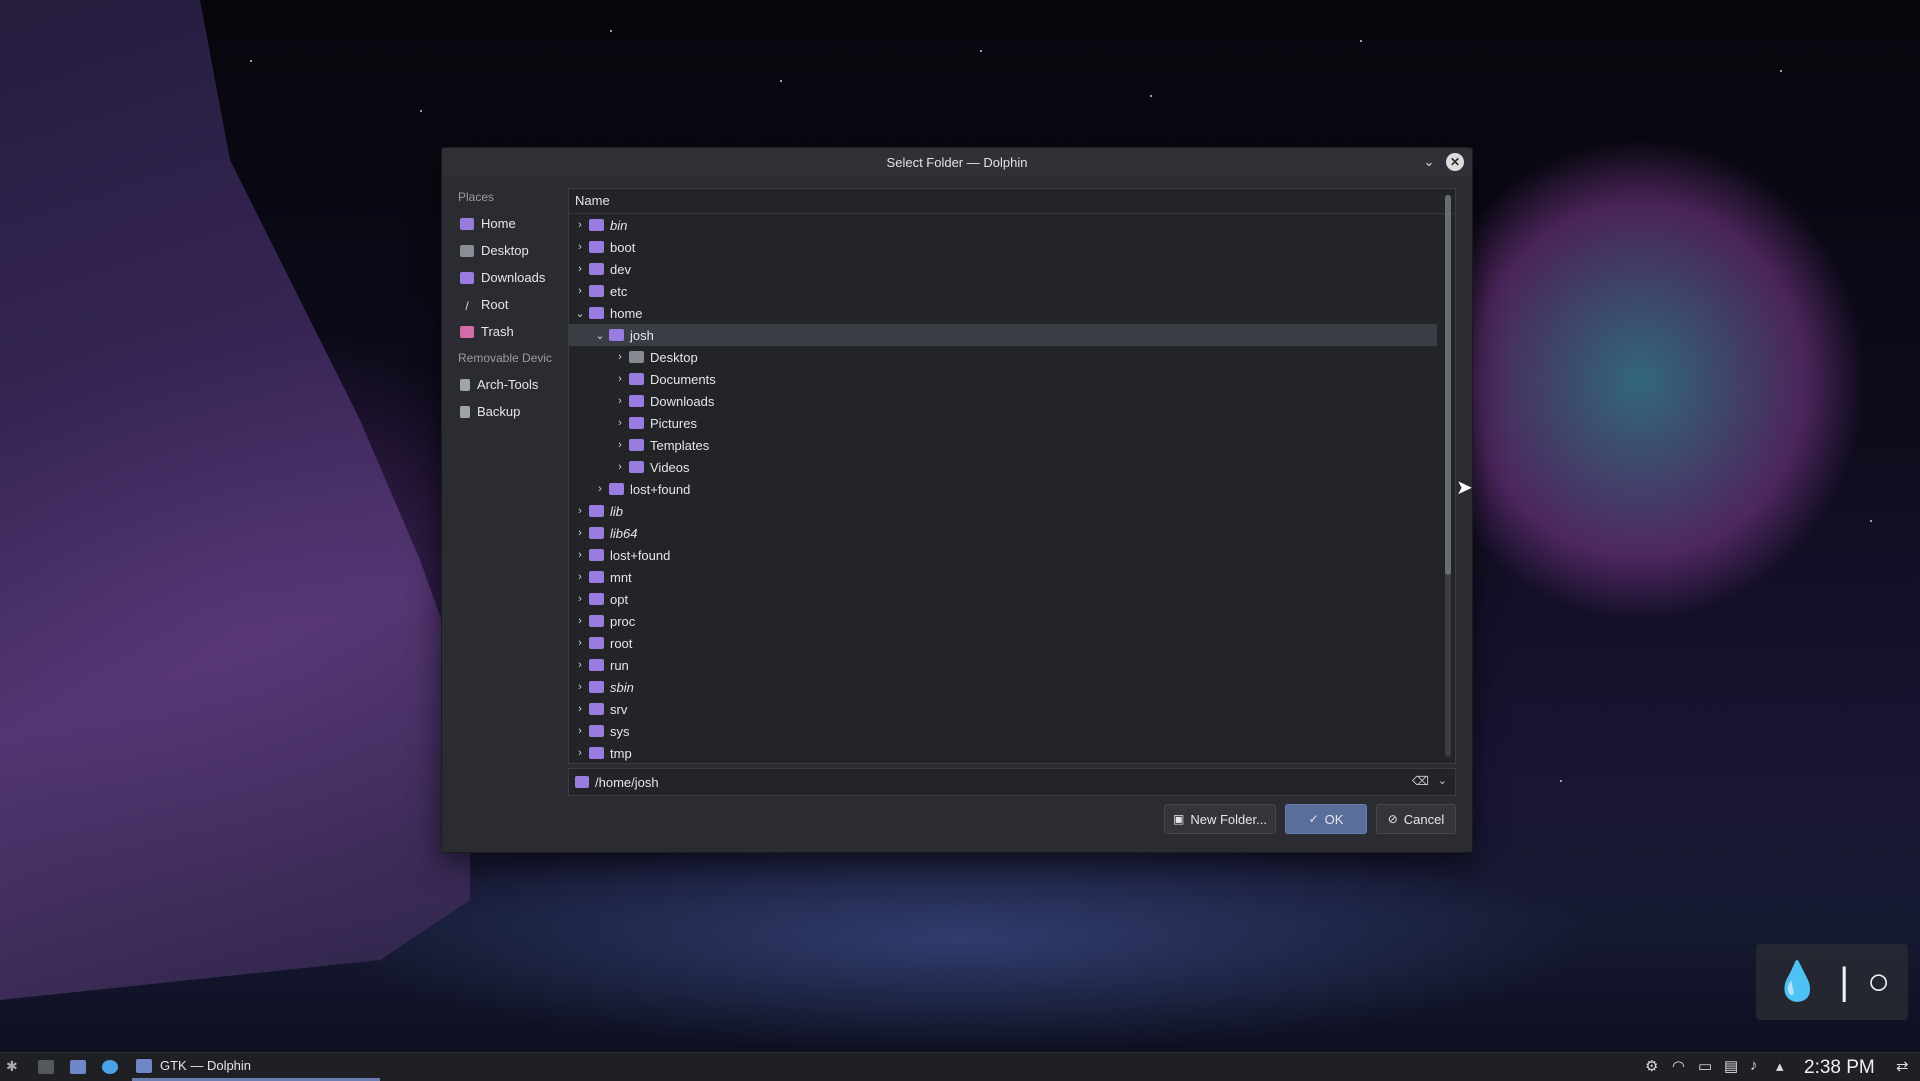  Describe the element at coordinates (1832, 982) in the screenshot. I see `desktop-widget: 💧 | ○` at that location.